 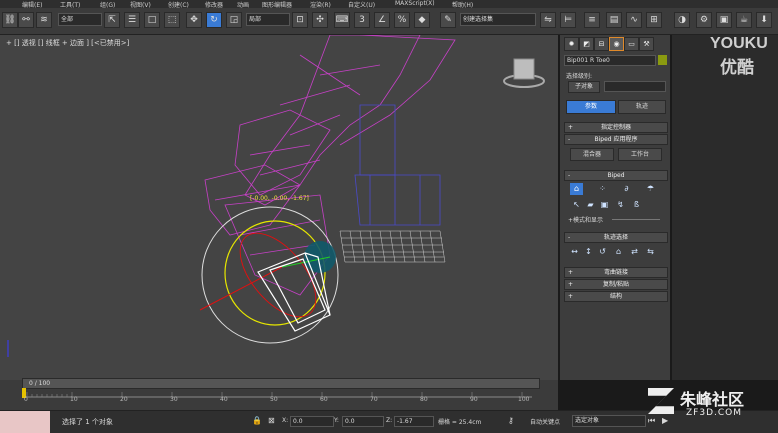 I want to click on youku-logo-text: YOUKU, so click(x=739, y=43).